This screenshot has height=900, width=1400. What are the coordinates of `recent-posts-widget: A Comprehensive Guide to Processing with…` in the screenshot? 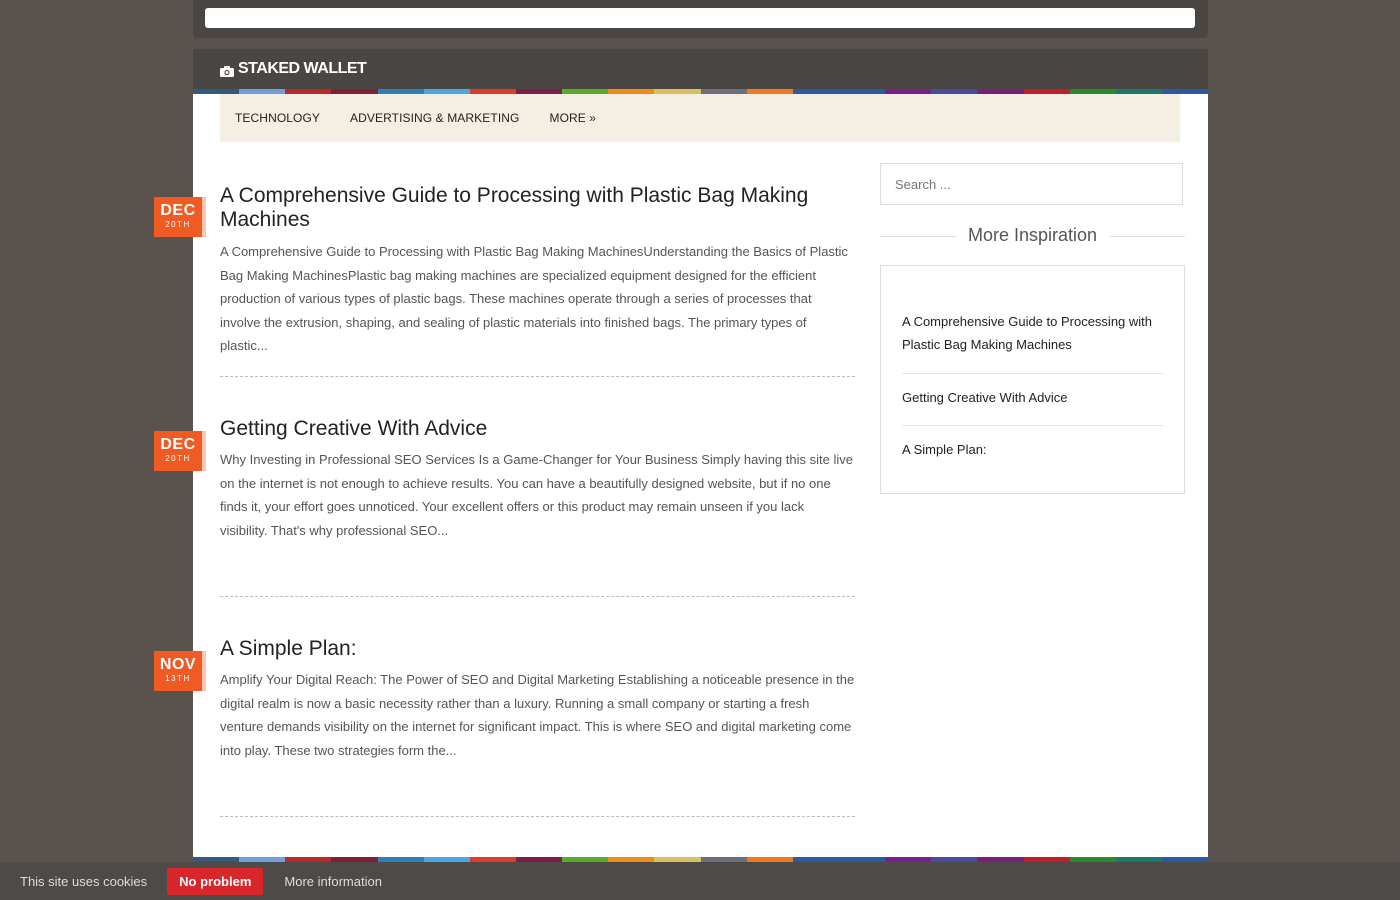 It's located at (1032, 379).